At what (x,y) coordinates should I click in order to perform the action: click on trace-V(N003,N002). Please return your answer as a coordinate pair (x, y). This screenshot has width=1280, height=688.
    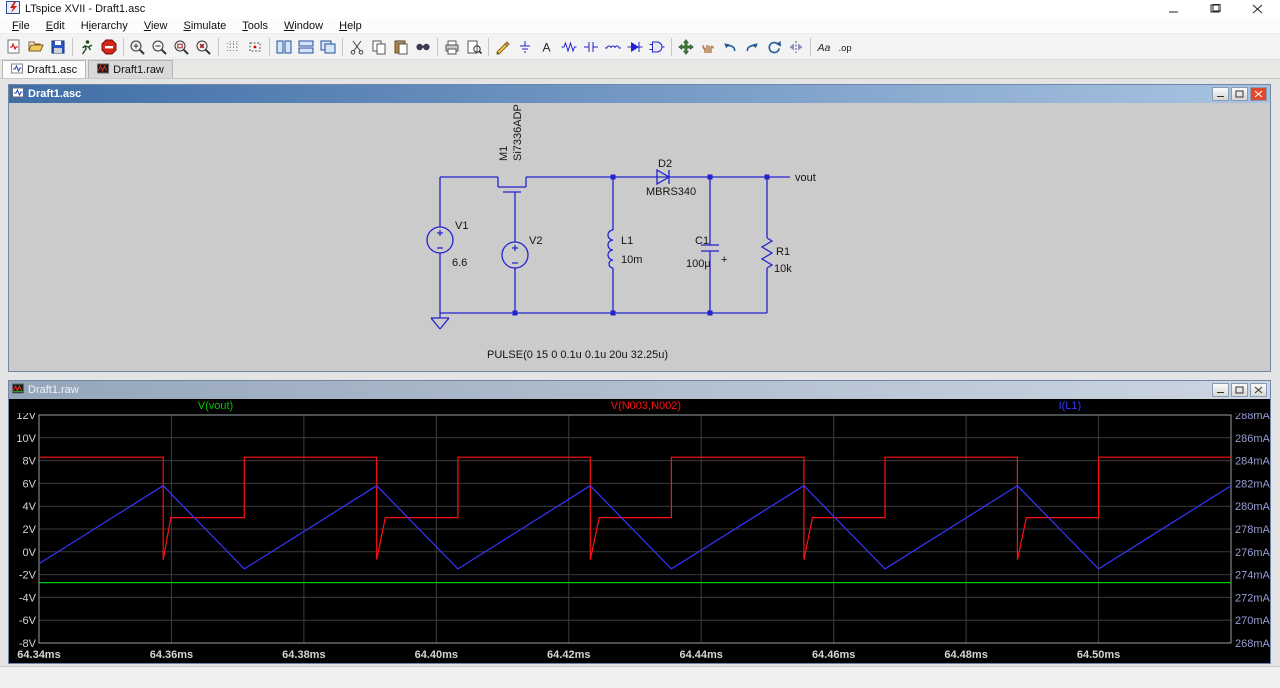
    Looking at the image, I should click on (635, 508).